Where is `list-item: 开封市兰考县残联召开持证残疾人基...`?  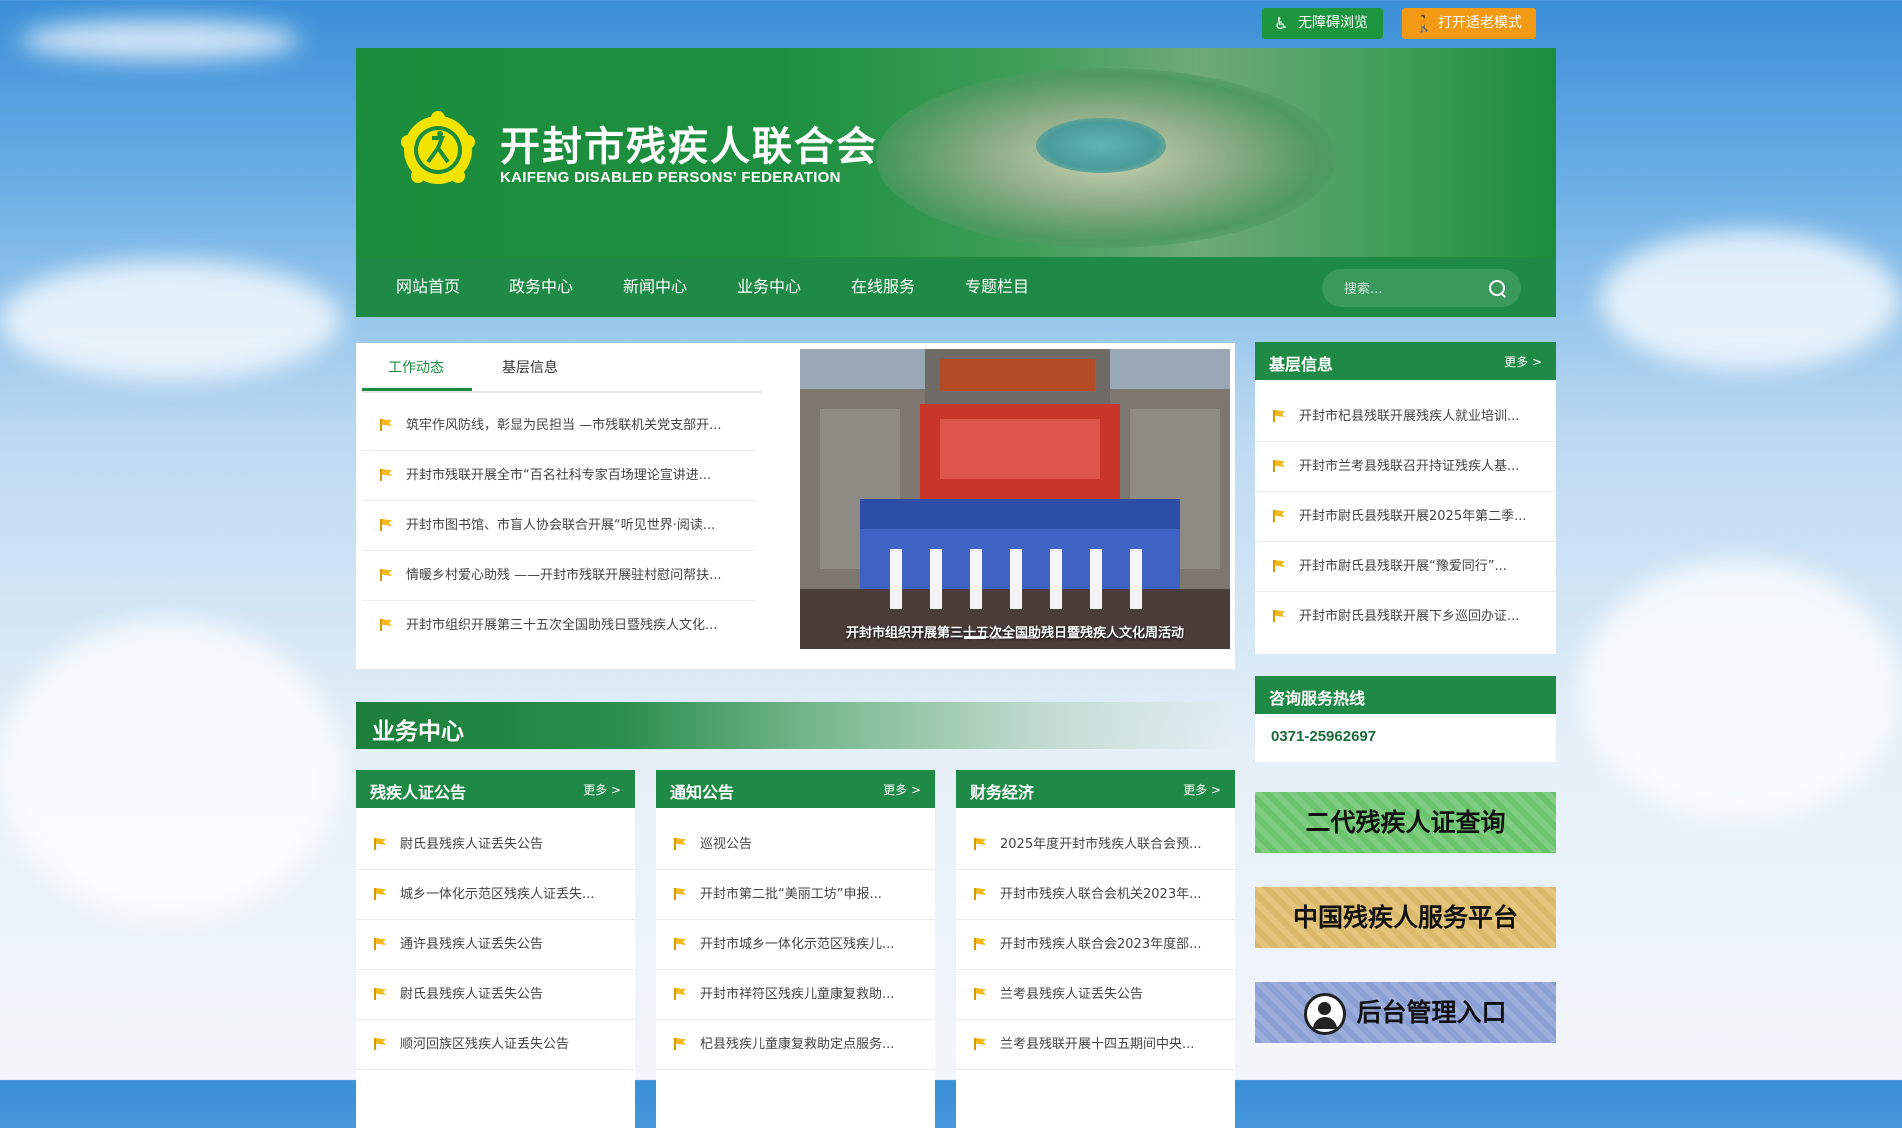 list-item: 开封市兰考县残联召开持证残疾人基... is located at coordinates (1405, 467).